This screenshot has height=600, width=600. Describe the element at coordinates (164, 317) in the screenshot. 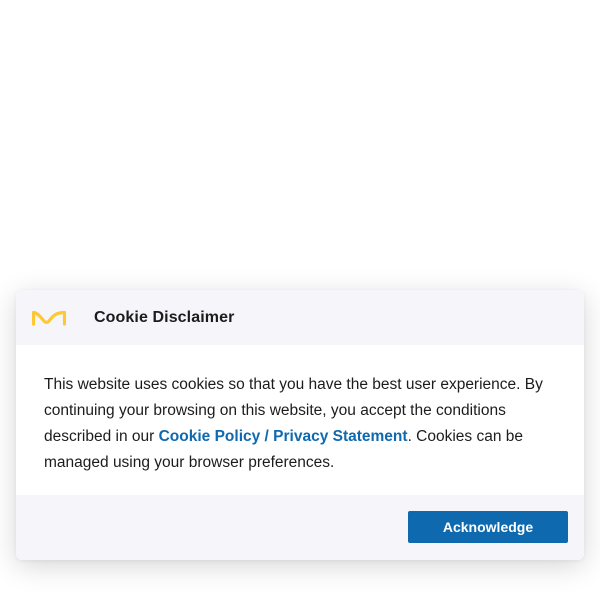

I see `dialog-title: Cookie Disclaimer` at that location.